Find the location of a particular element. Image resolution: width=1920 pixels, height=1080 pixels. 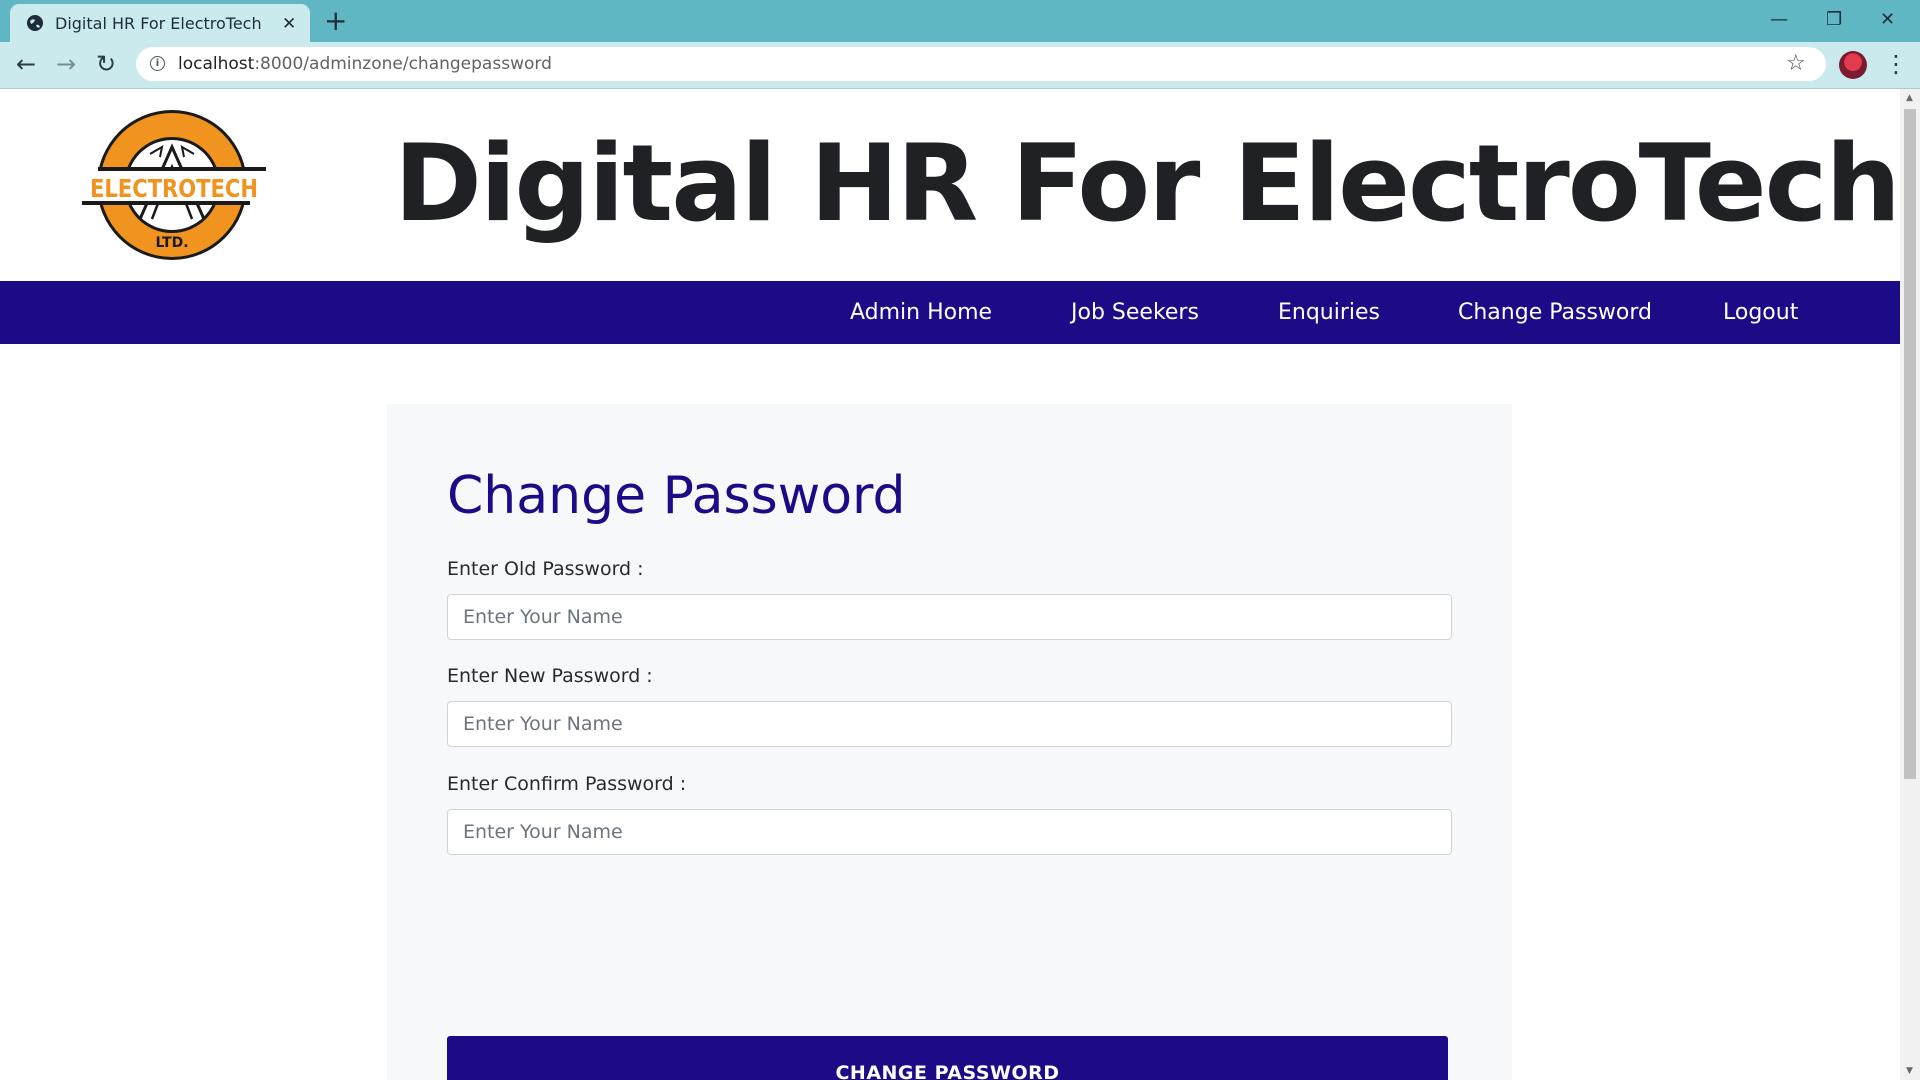

nav-logout: Logout is located at coordinates (1760, 312).